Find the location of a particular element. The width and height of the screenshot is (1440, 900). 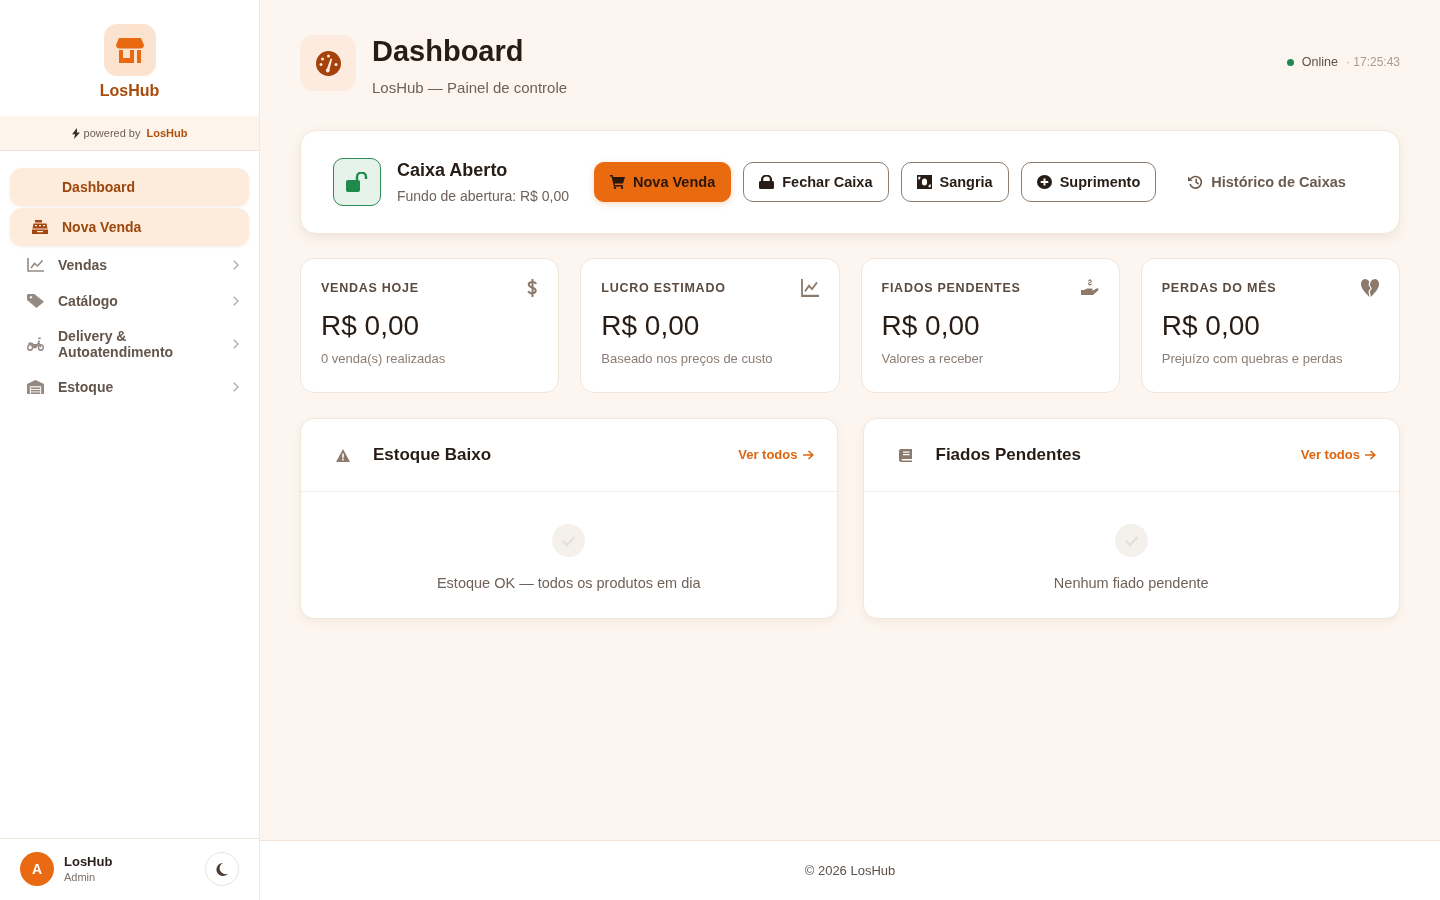

status-text: Online is located at coordinates (1319, 62).